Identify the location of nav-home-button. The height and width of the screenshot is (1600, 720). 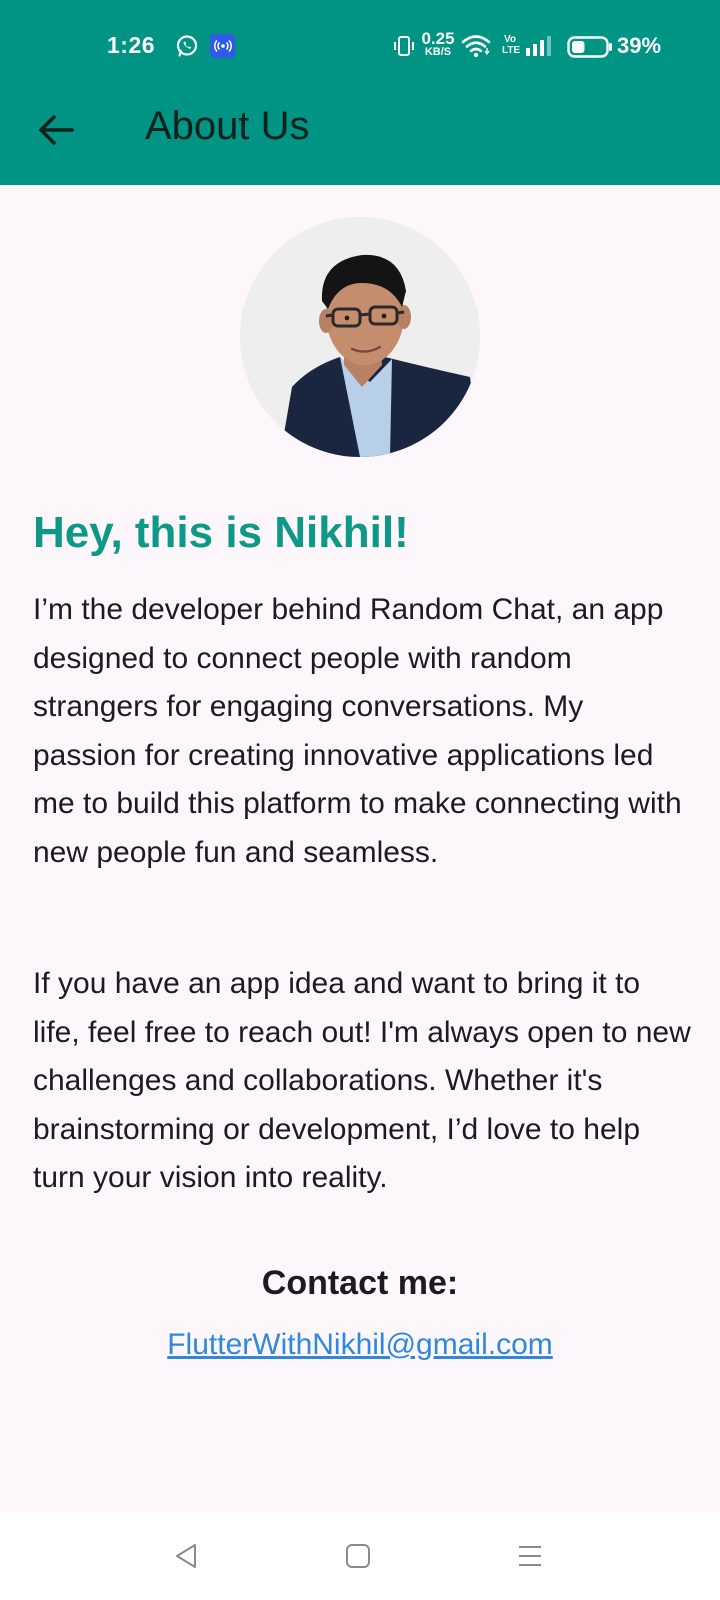
(358, 1556).